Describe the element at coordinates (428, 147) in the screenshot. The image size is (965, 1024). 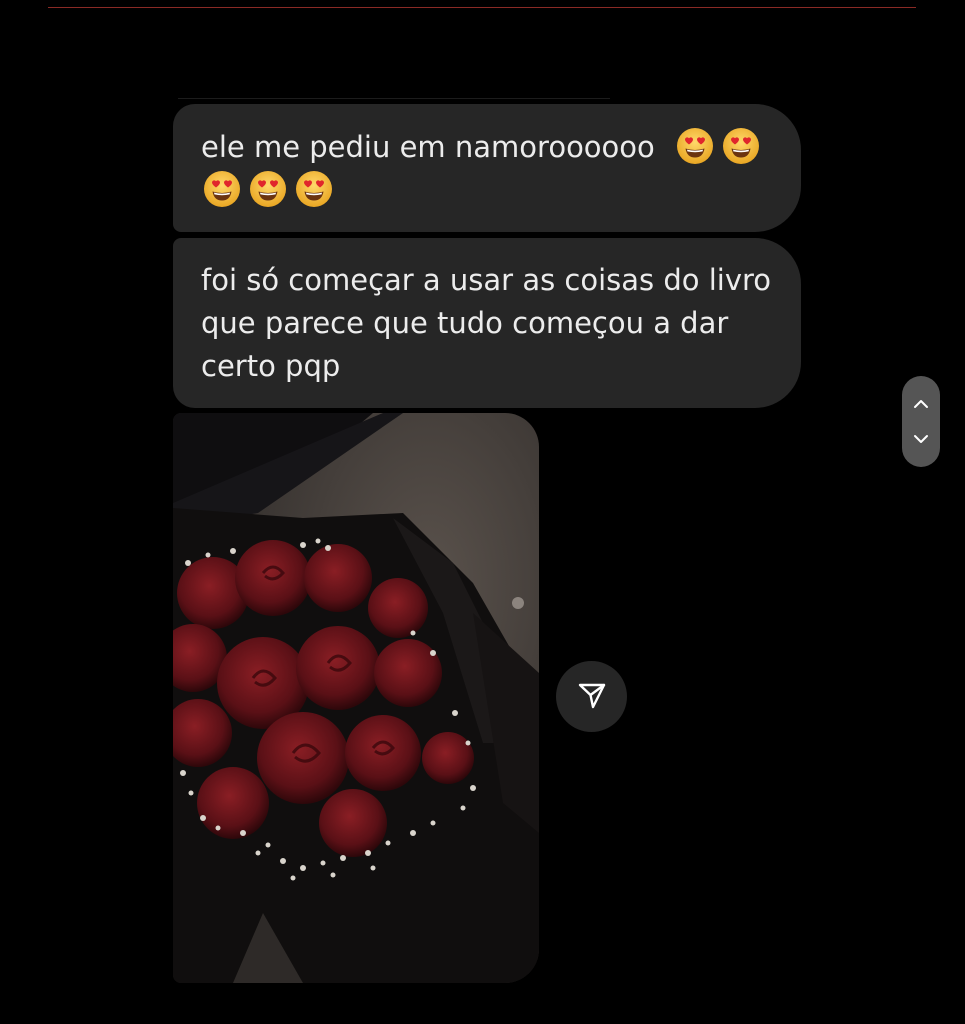
I see `message-text-1: ele me pediu em namoroooooo` at that location.